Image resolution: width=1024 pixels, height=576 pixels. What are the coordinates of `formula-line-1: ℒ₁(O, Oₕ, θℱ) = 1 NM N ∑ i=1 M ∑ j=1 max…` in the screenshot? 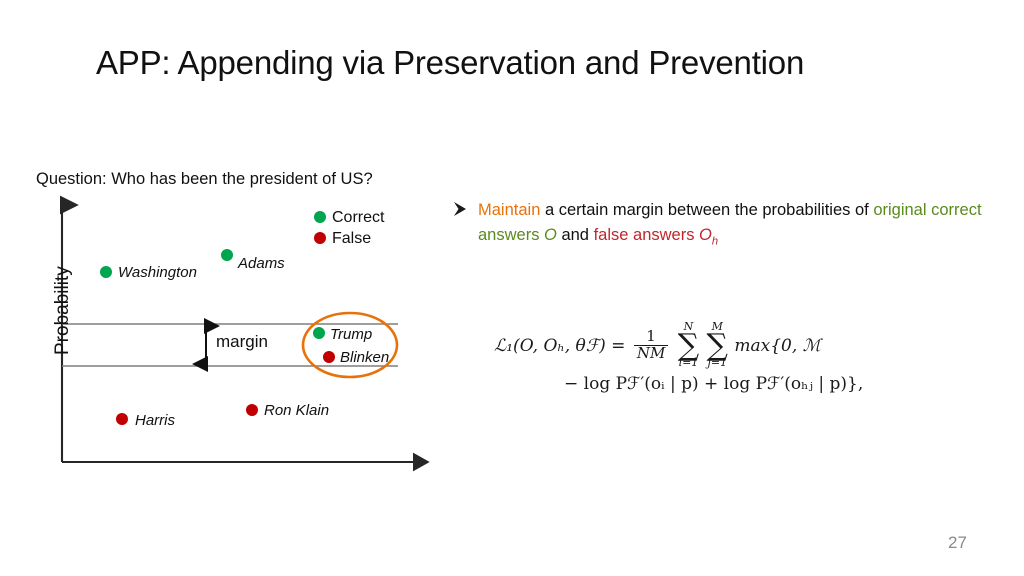 It's located at (704, 346).